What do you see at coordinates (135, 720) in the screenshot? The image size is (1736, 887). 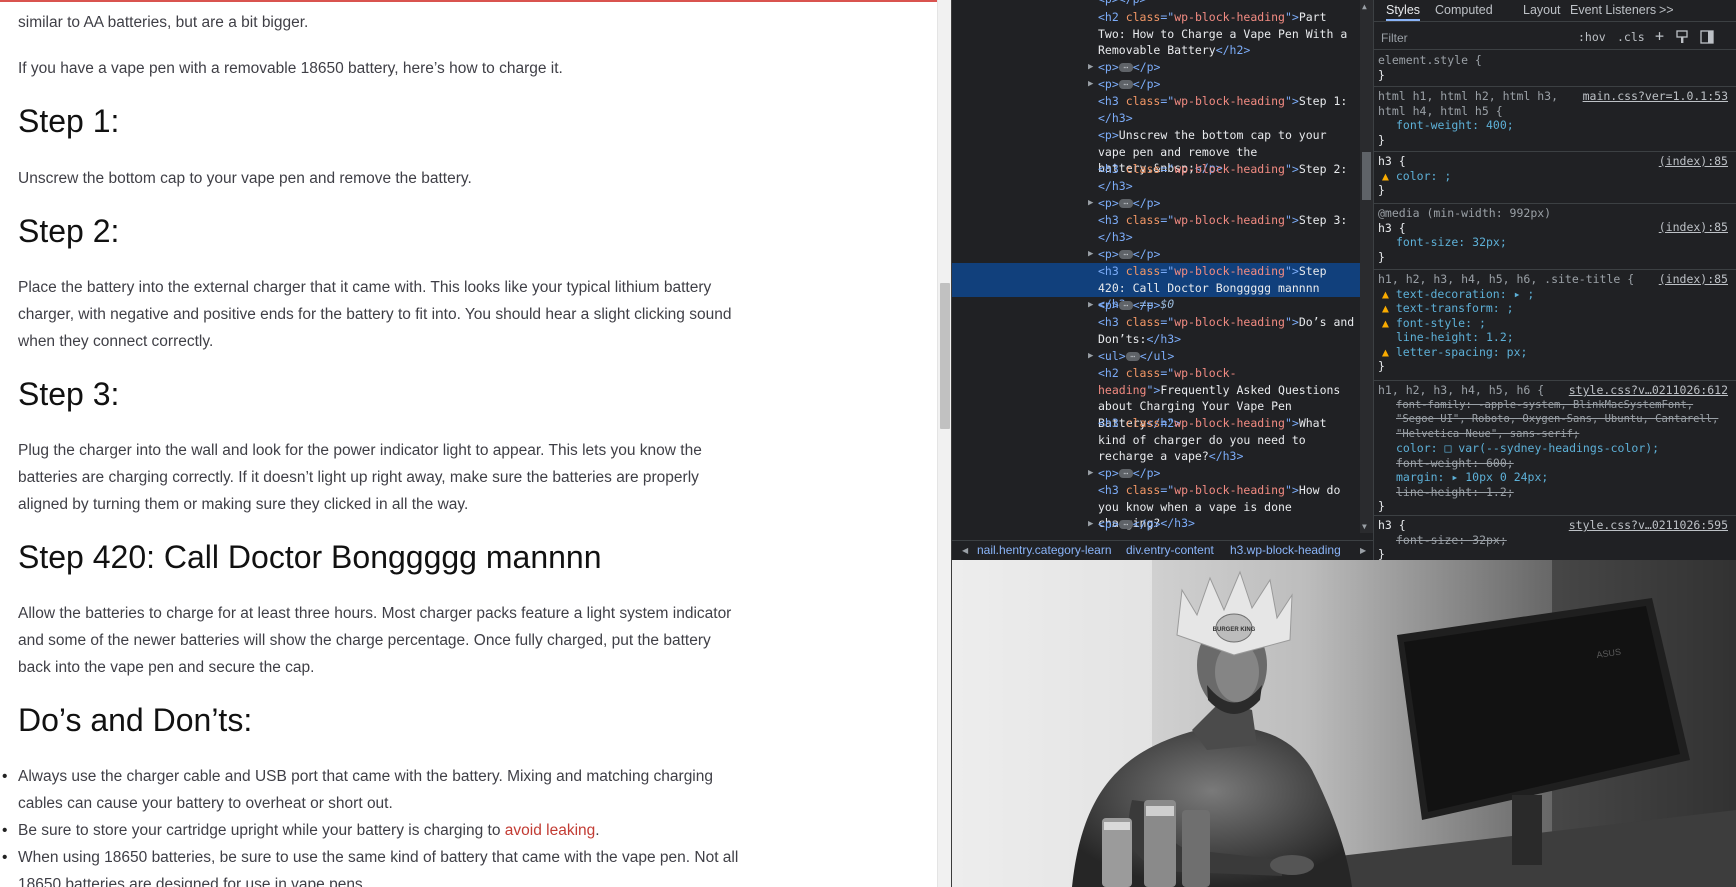 I see `dos-donts-heading: Do’s and Don’ts:` at bounding box center [135, 720].